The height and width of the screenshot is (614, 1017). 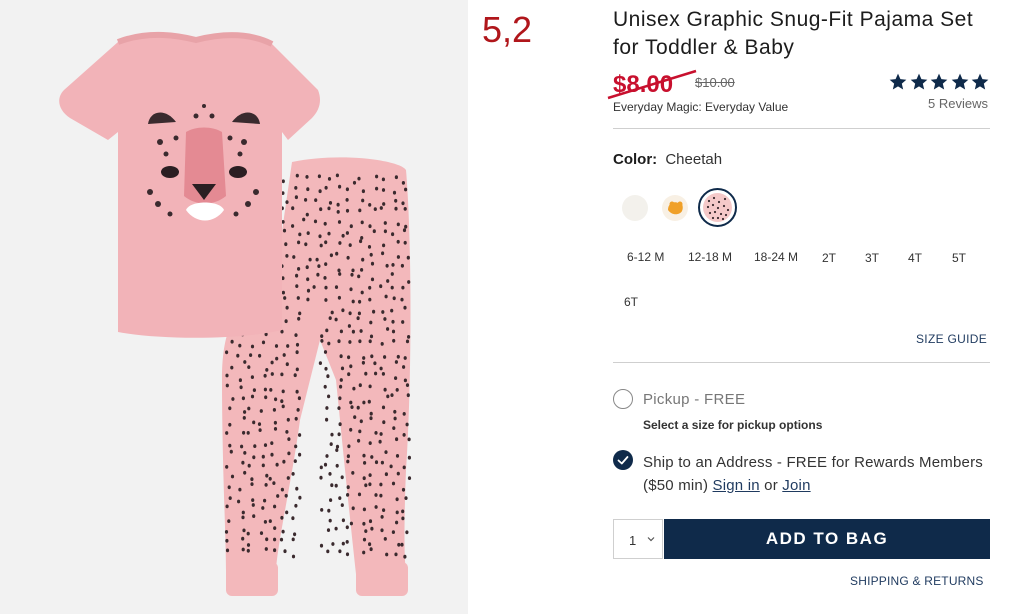 I want to click on join-link: Join, so click(x=796, y=485).